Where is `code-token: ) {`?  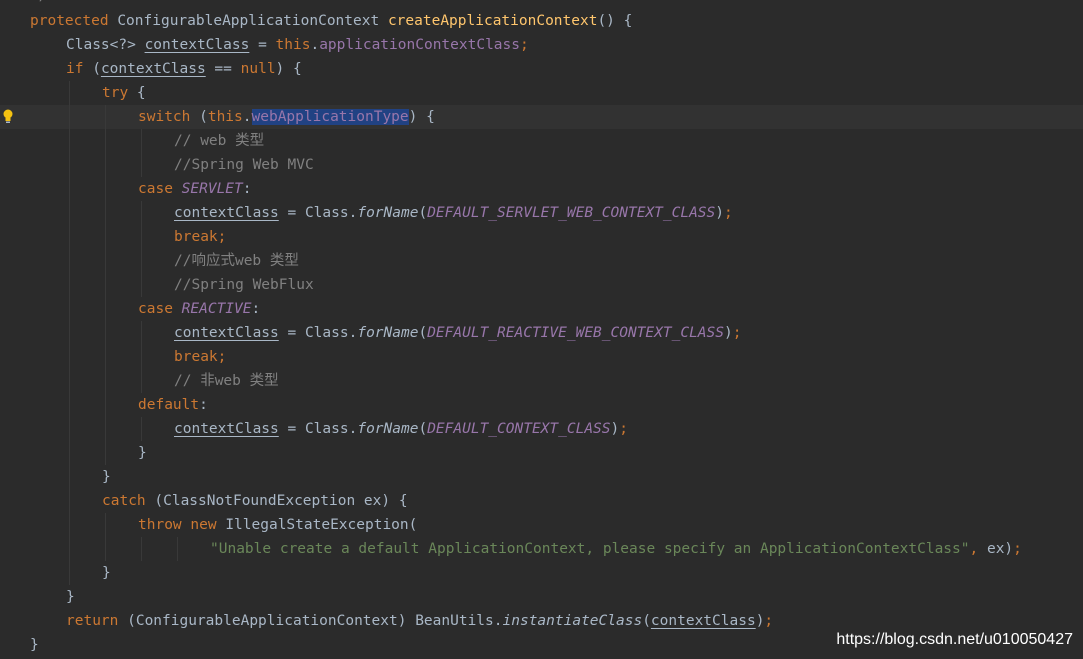 code-token: ) { is located at coordinates (288, 69).